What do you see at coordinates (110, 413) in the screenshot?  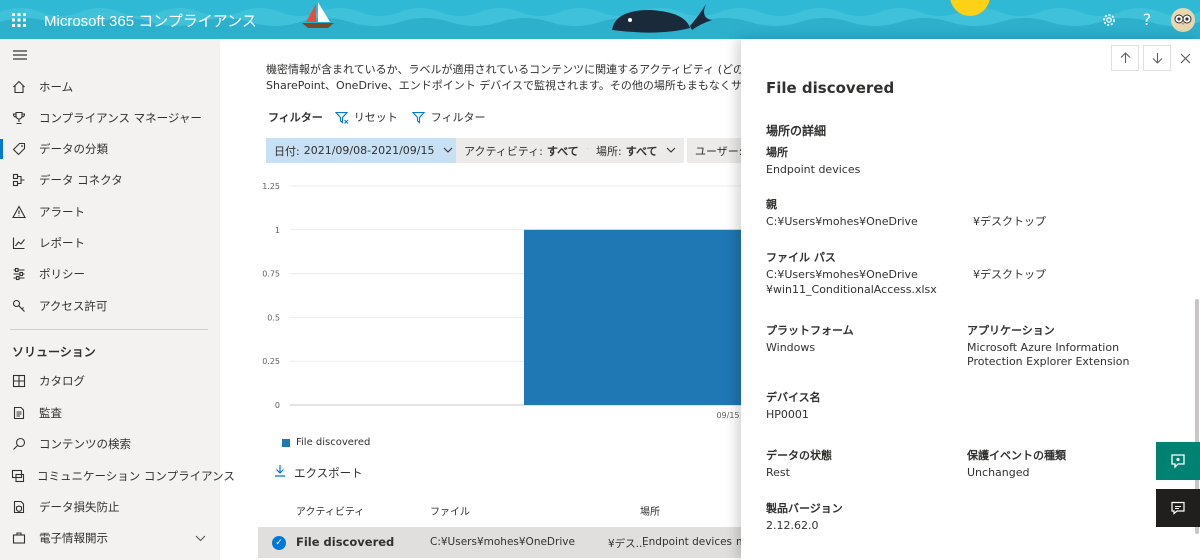 I see `nav-item-audit: 監査` at bounding box center [110, 413].